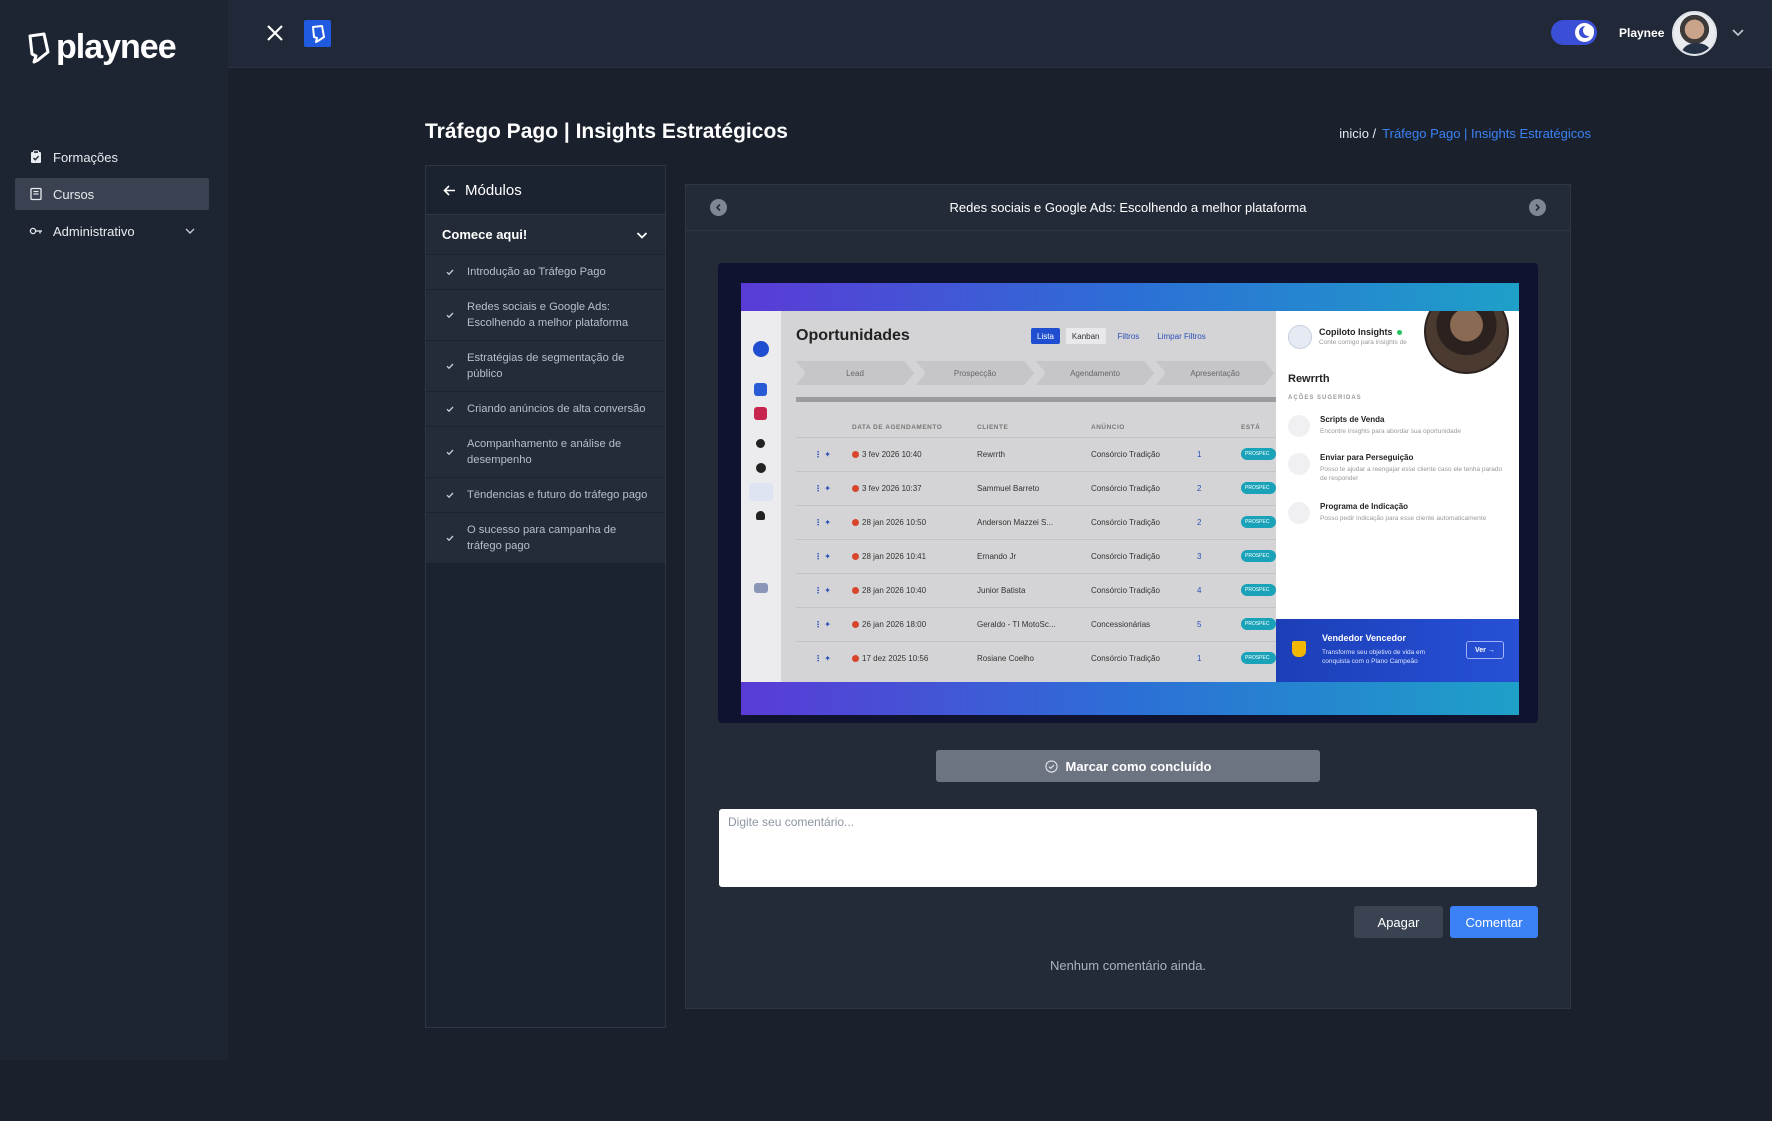  Describe the element at coordinates (761, 349) in the screenshot. I see `app-logo-icon` at that location.